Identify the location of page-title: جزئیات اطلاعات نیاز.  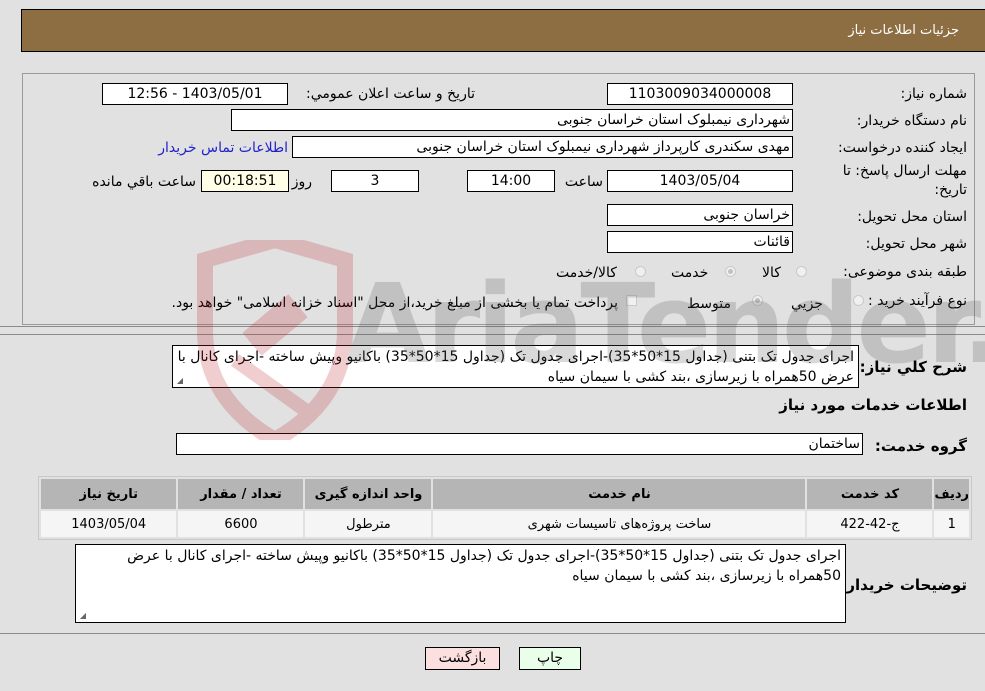
(903, 30).